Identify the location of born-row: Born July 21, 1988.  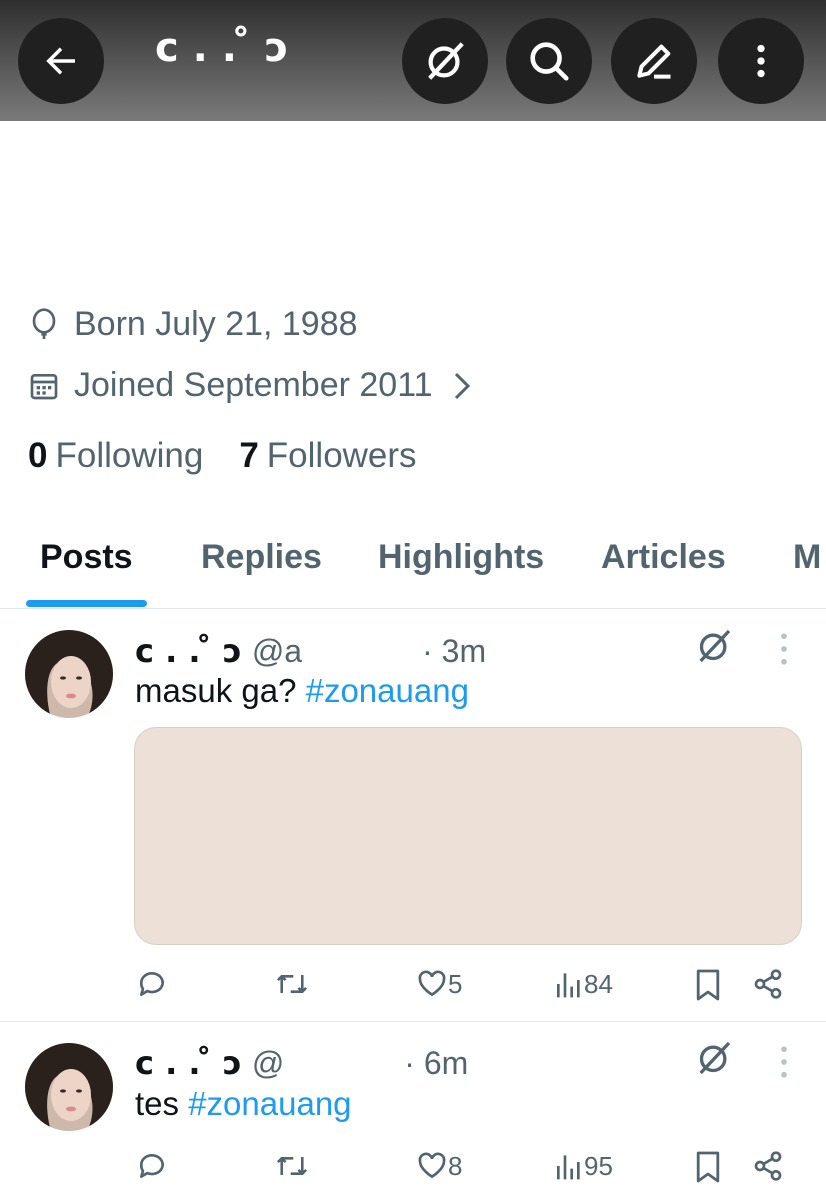
(193, 324).